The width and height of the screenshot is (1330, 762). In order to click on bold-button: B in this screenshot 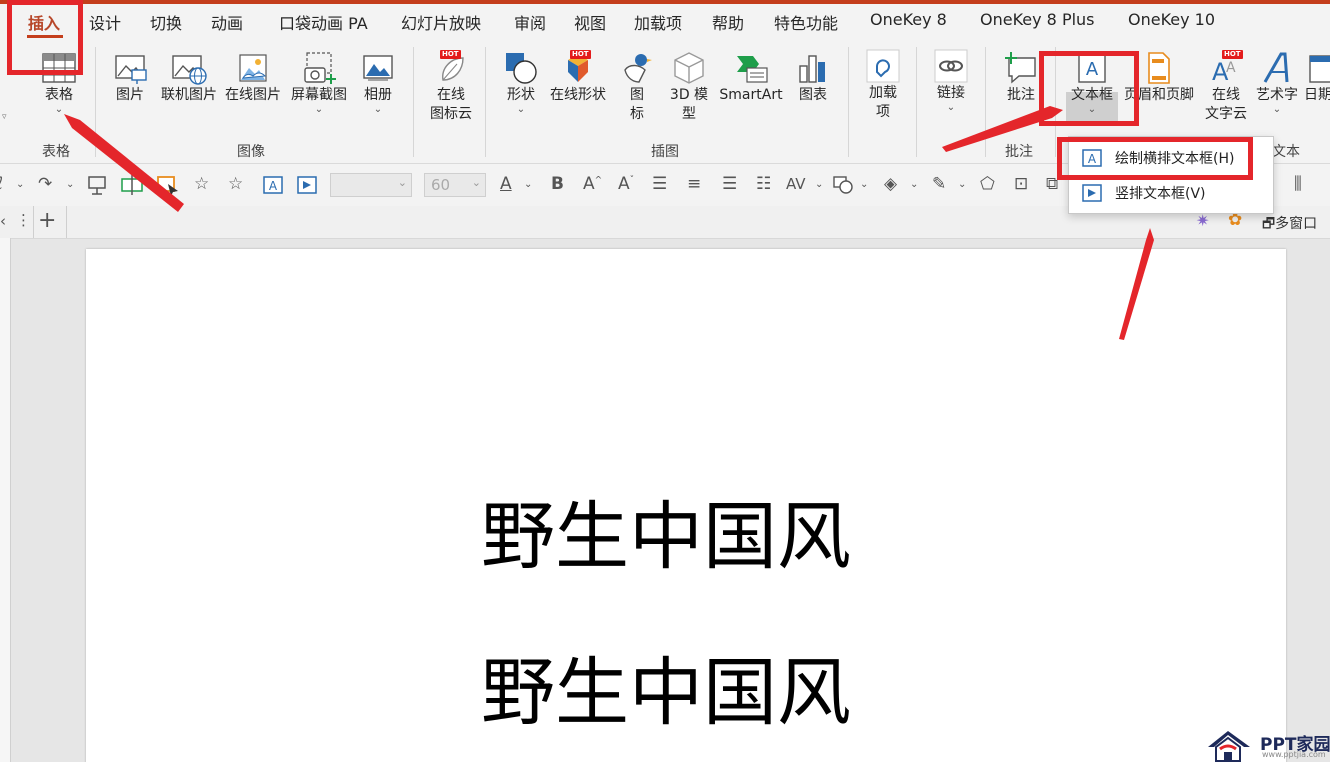, I will do `click(557, 184)`.